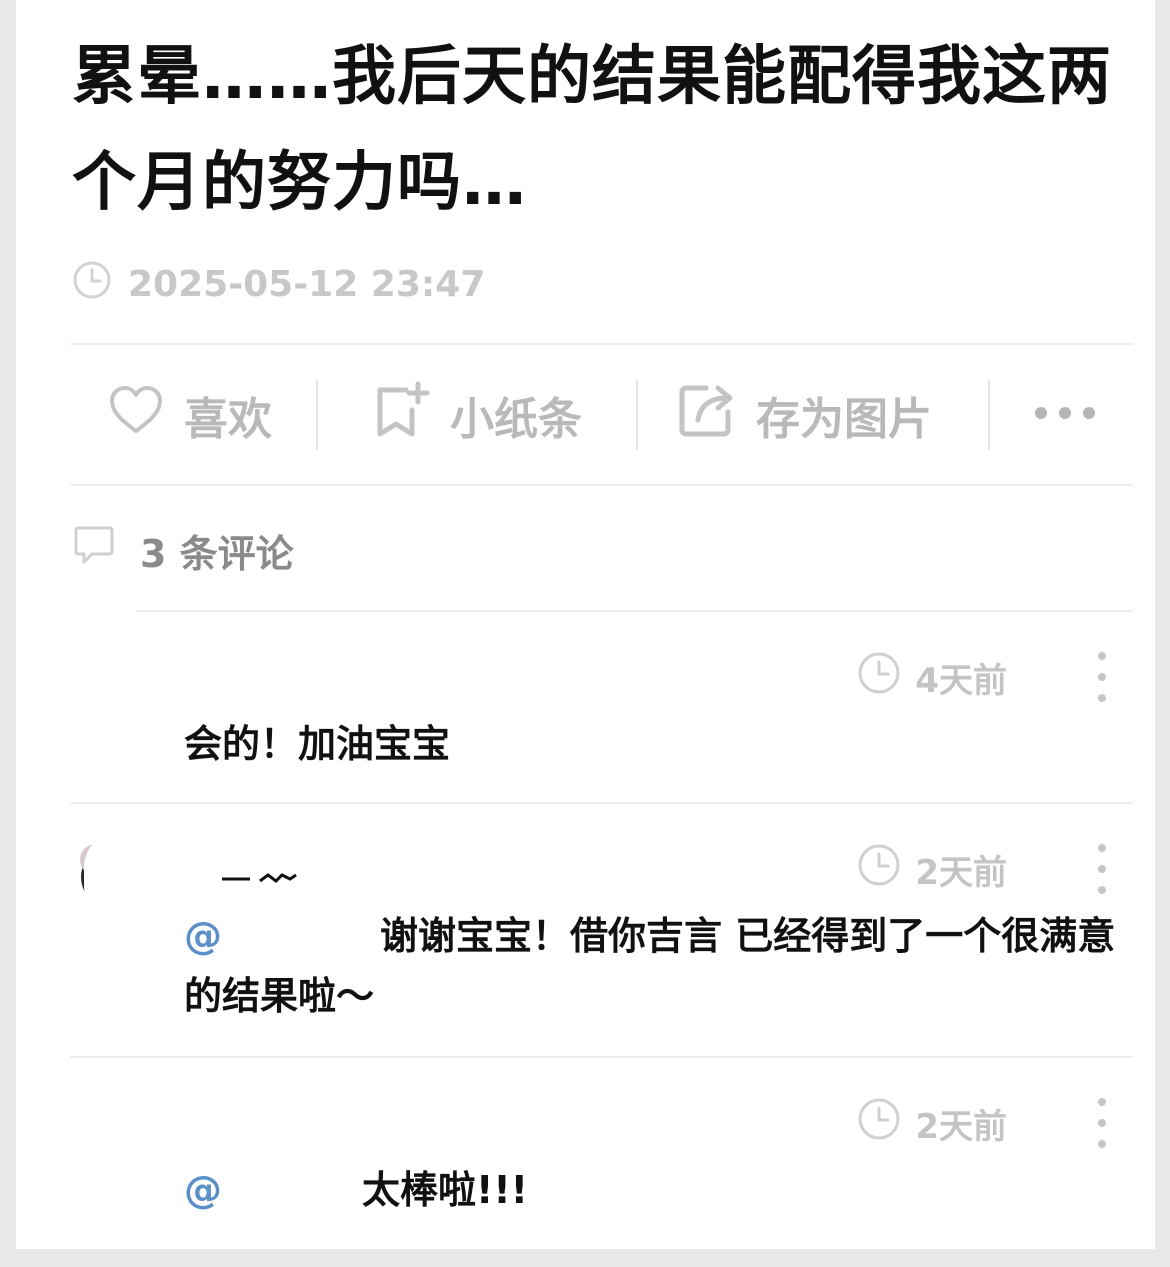 The height and width of the screenshot is (1267, 1170). Describe the element at coordinates (654, 1190) in the screenshot. I see `comment-text: @ 太棒啦!!!` at that location.